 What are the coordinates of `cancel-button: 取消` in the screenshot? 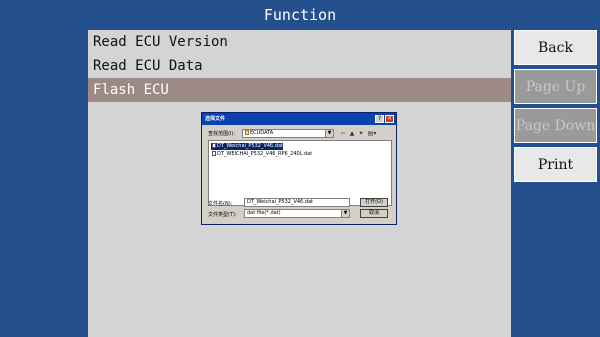 It's located at (374, 213).